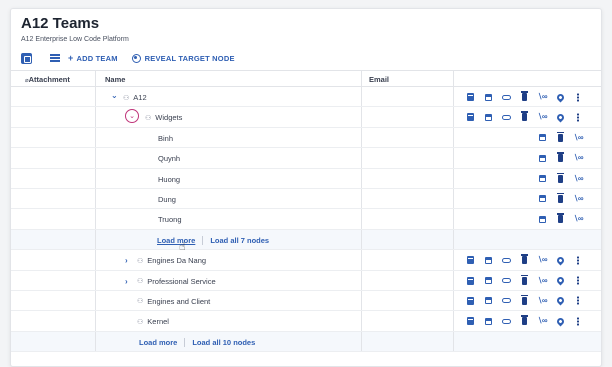 The height and width of the screenshot is (367, 612). Describe the element at coordinates (239, 240) in the screenshot. I see `load-all-link: Load all 7 nodes` at that location.